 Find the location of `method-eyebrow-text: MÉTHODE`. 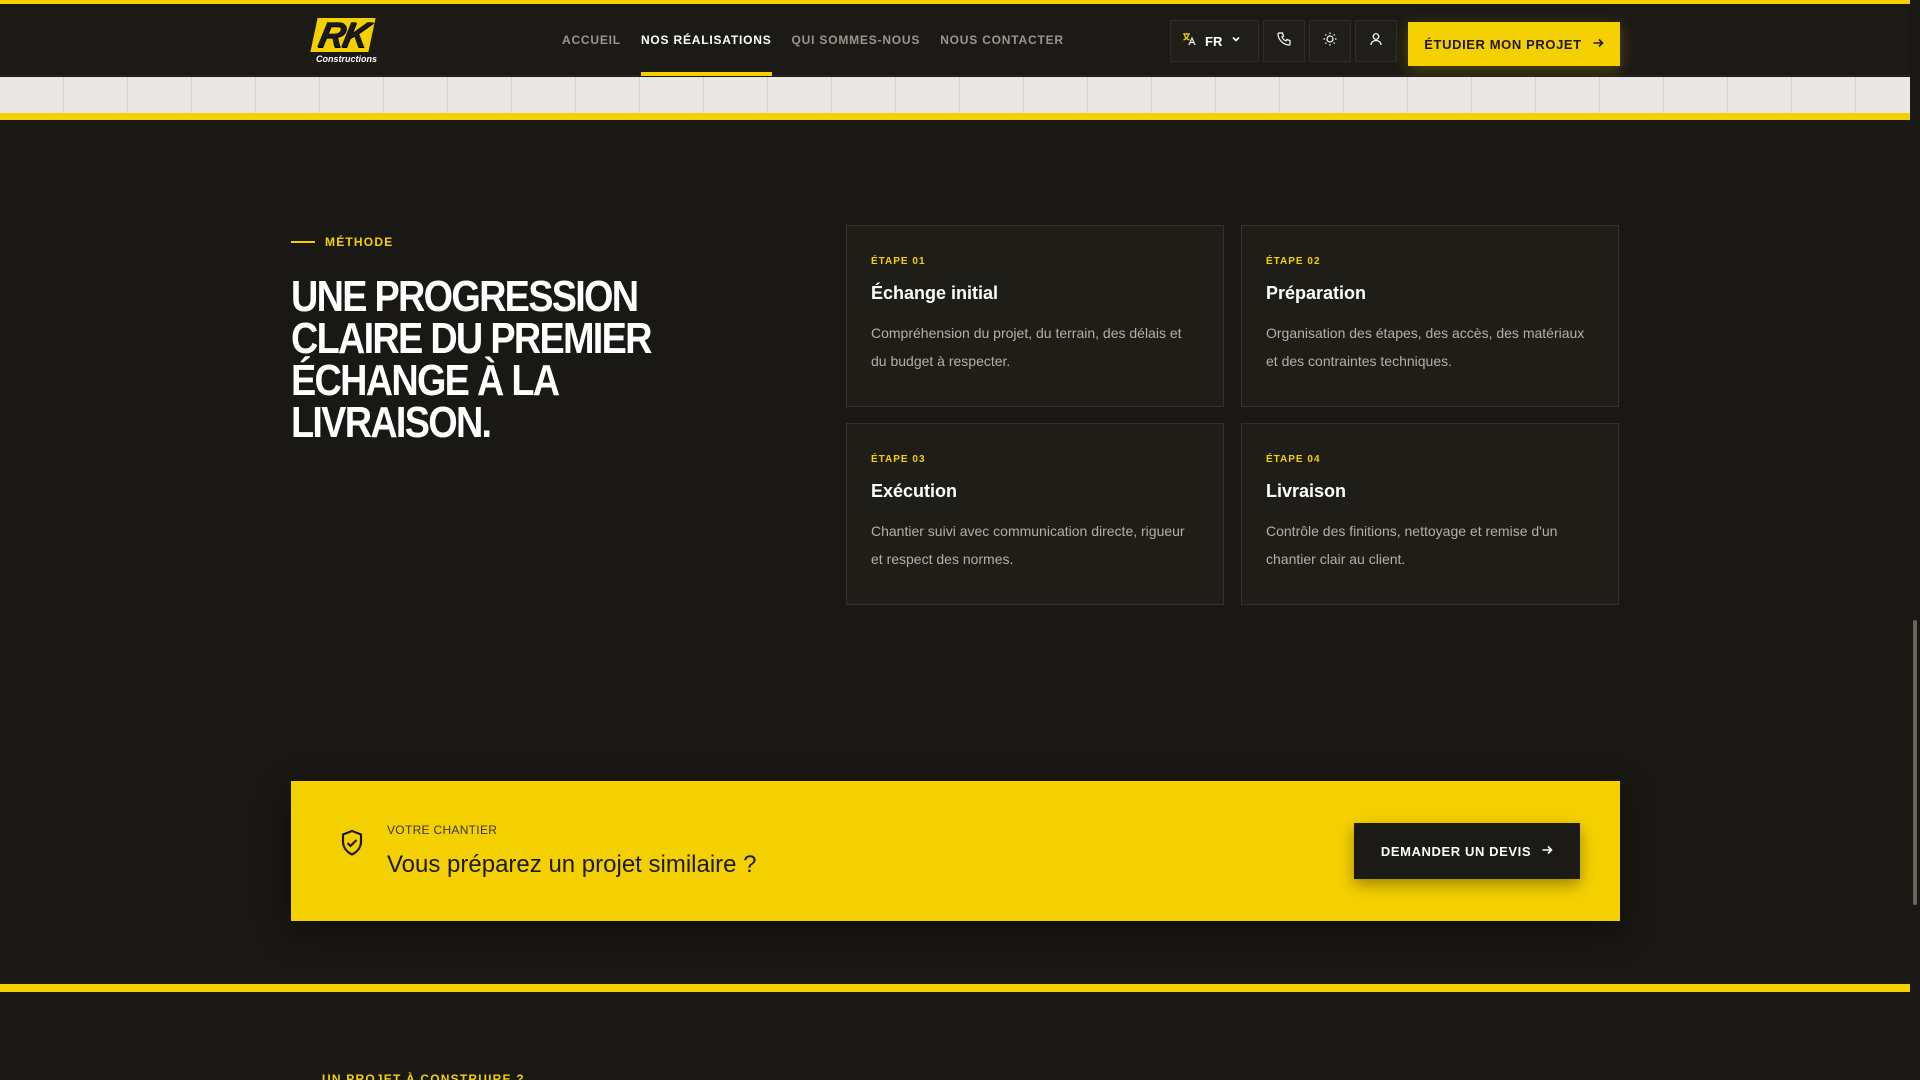

method-eyebrow-text: MÉTHODE is located at coordinates (359, 242).